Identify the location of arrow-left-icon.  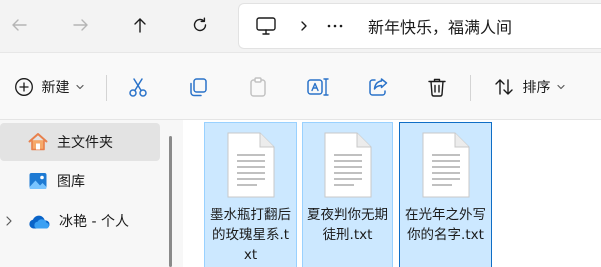
(19, 25).